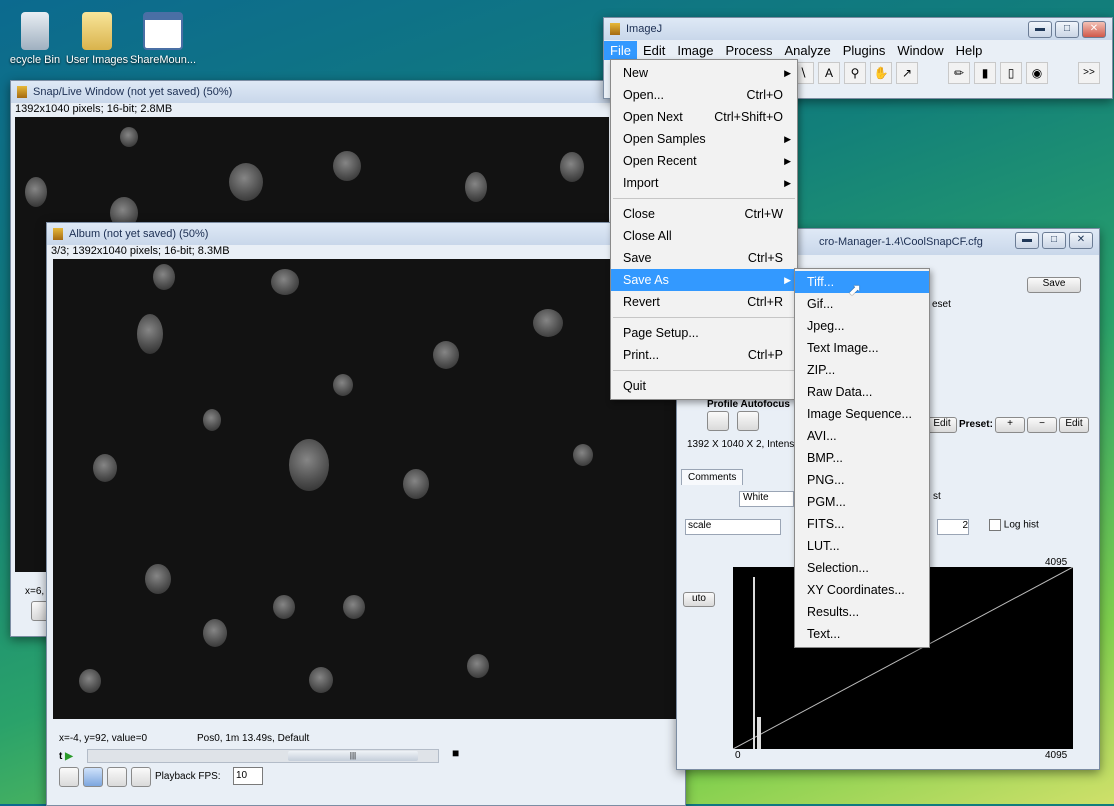  What do you see at coordinates (1074, 425) in the screenshot?
I see `edit-preset-button: Edit` at bounding box center [1074, 425].